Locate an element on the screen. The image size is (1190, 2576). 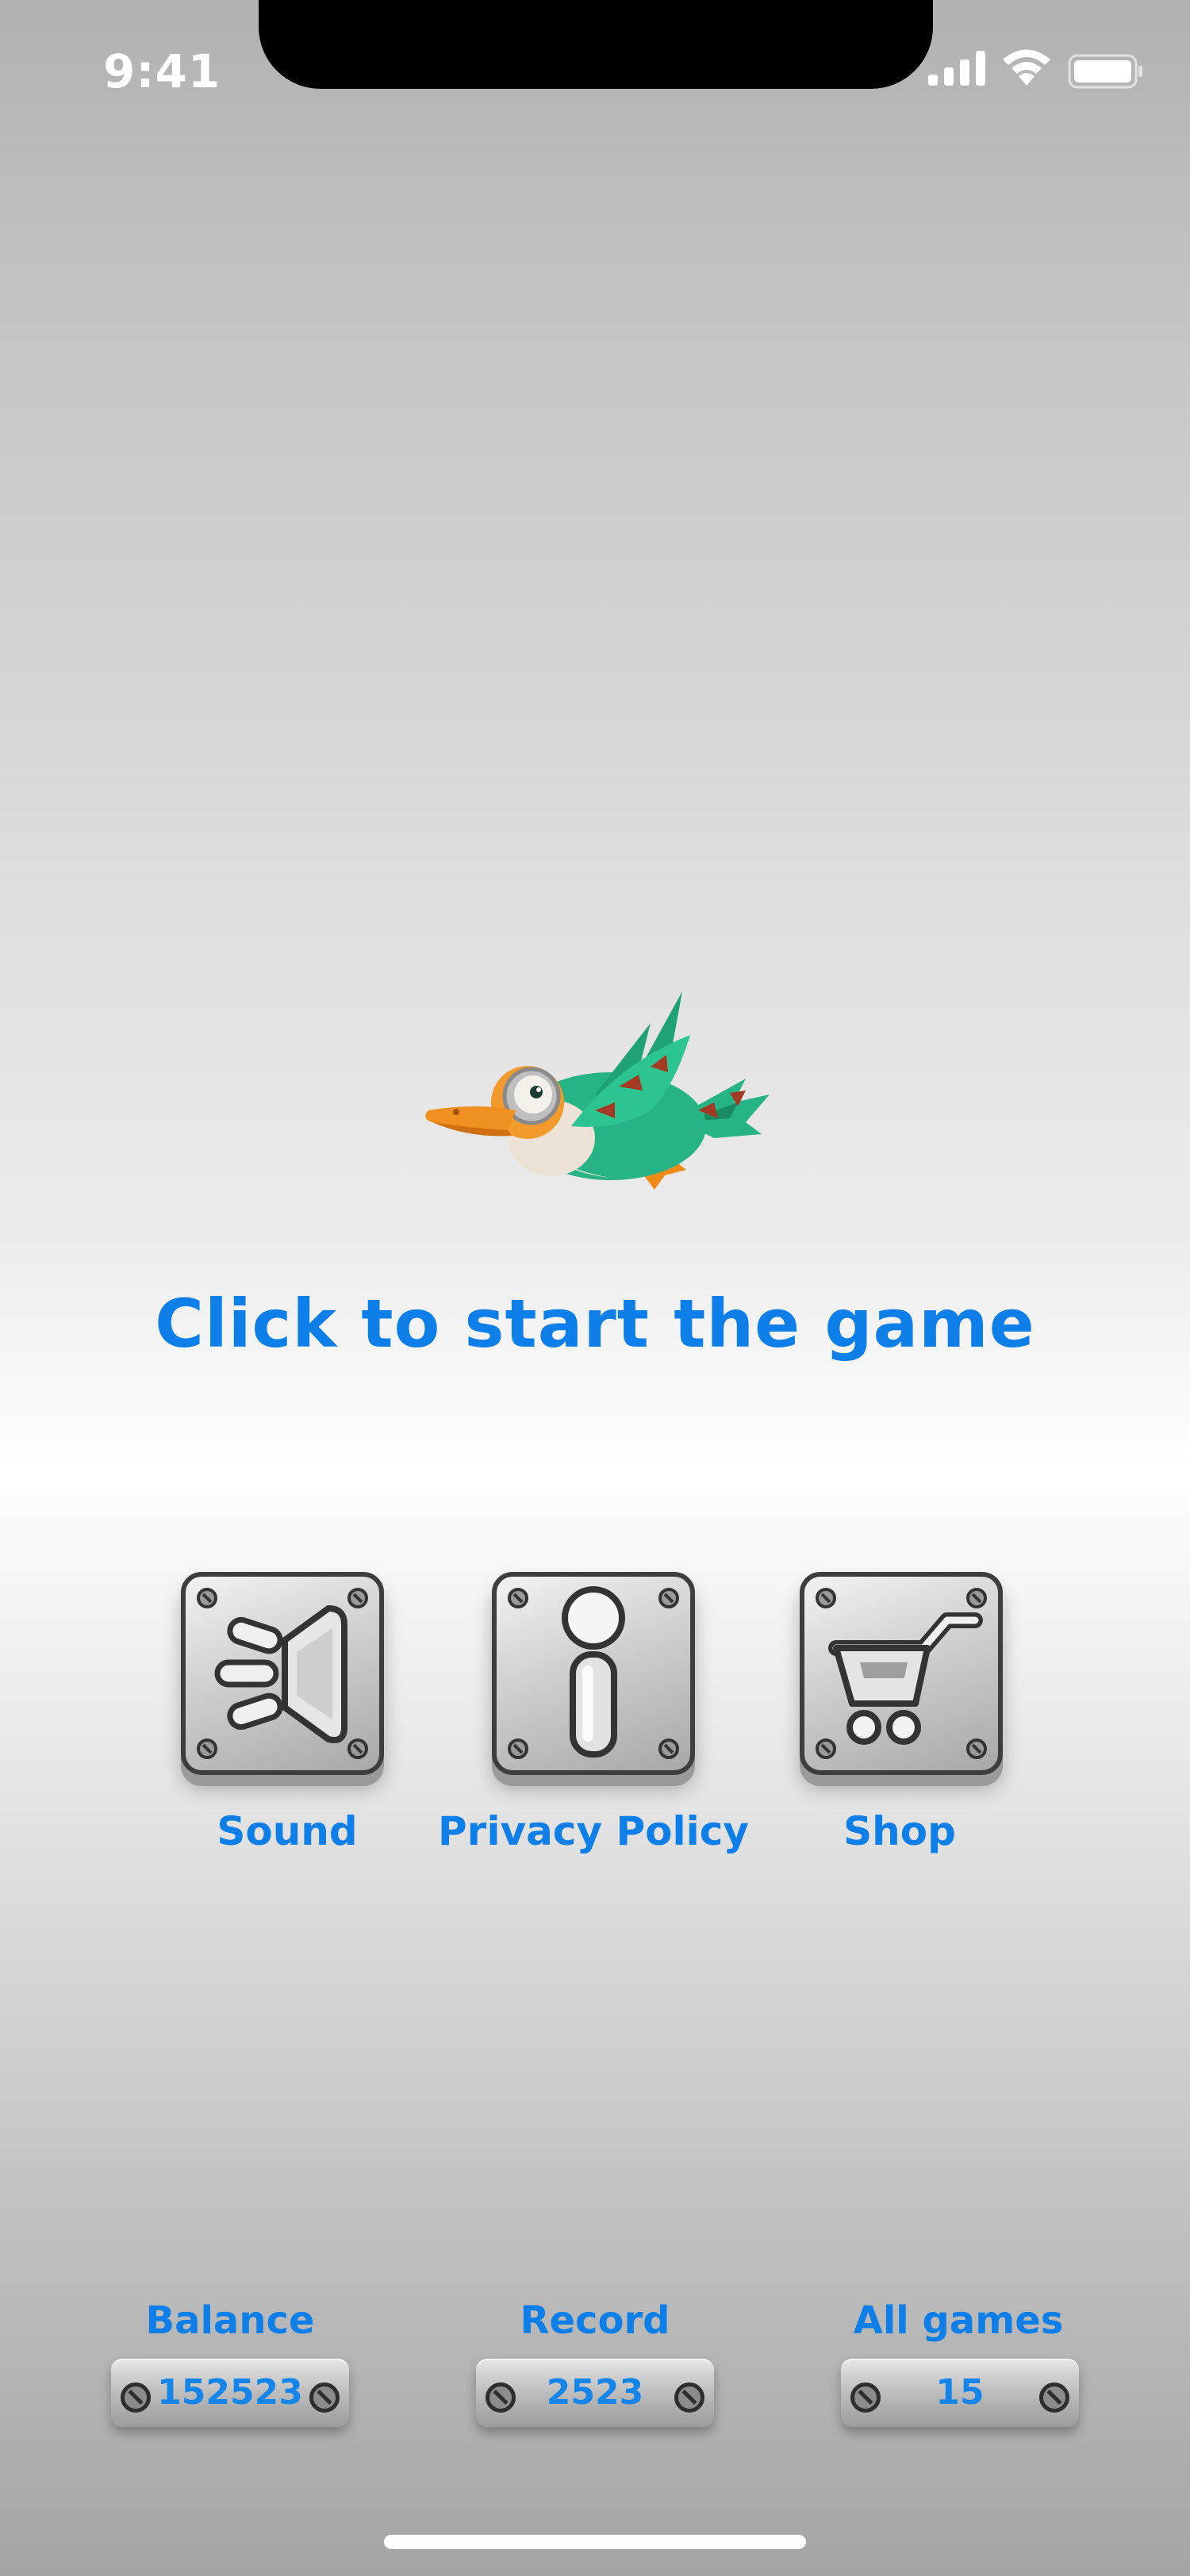
balance-label: Balance is located at coordinates (230, 2320).